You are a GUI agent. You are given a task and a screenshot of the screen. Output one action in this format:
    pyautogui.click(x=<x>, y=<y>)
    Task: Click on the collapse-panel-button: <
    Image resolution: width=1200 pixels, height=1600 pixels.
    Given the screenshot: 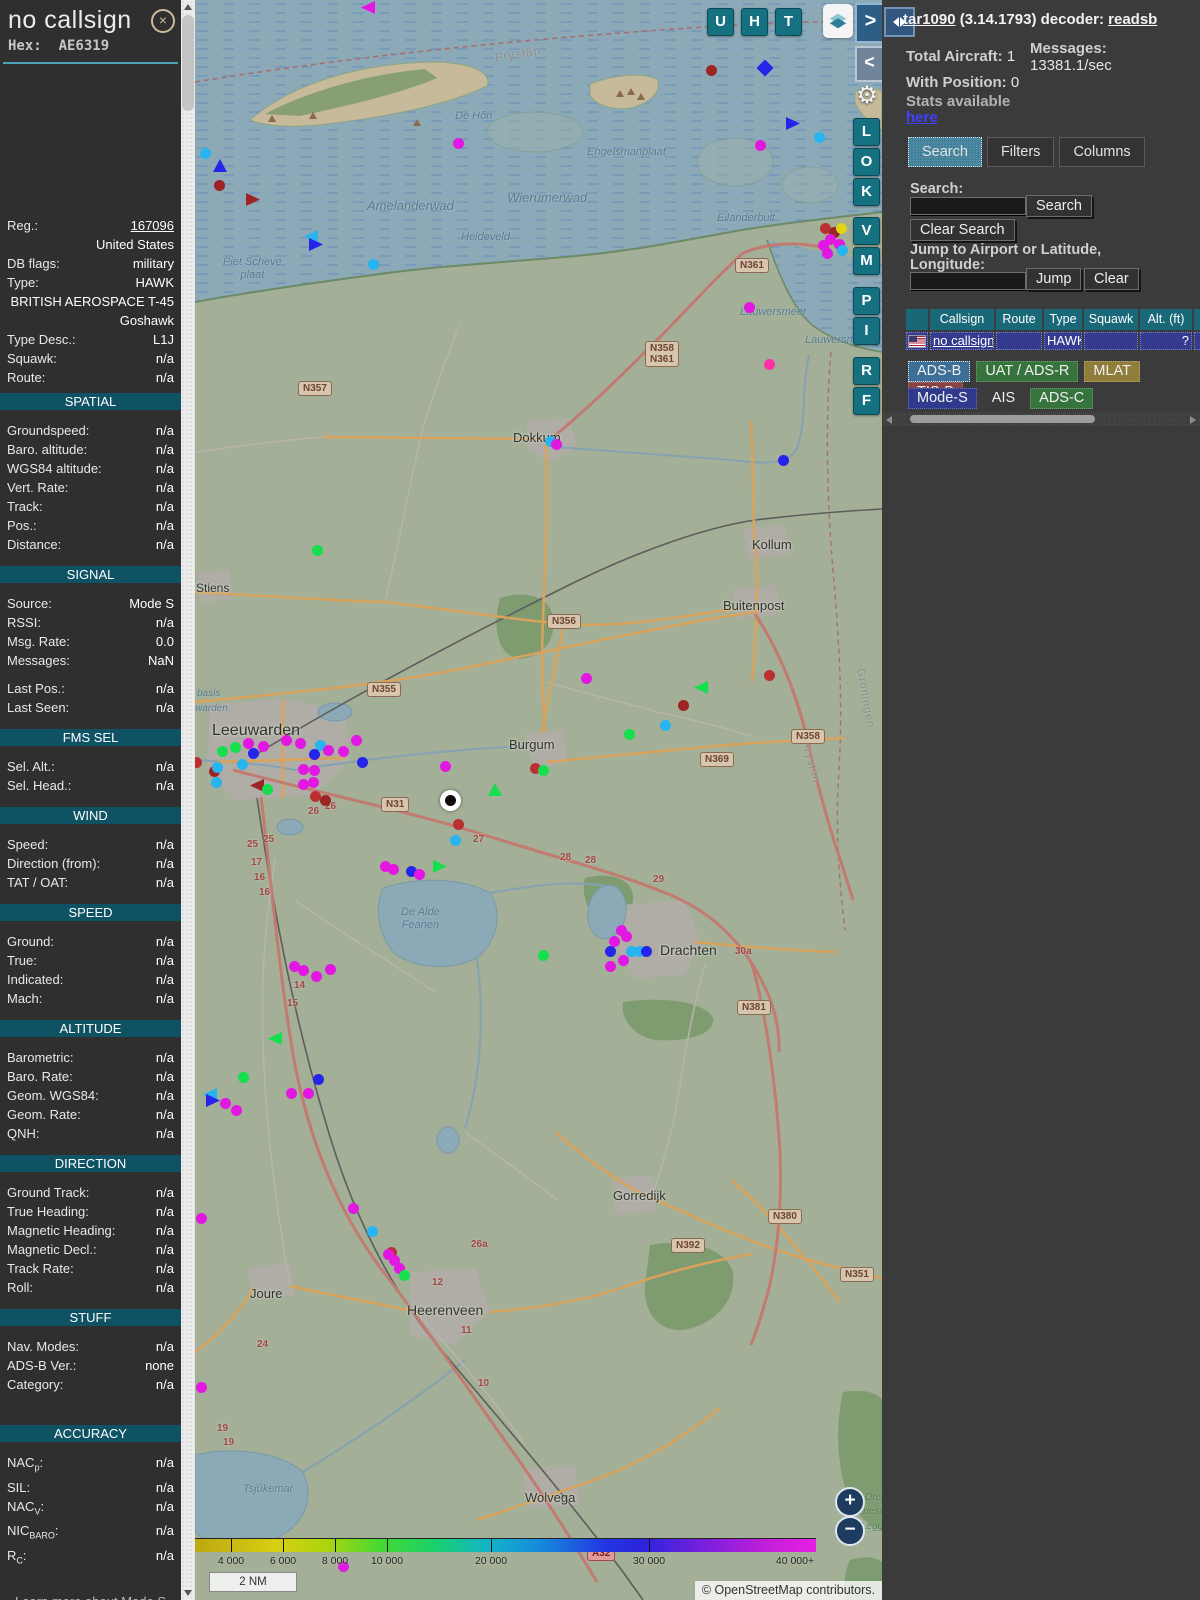 What is the action you would take?
    pyautogui.click(x=868, y=64)
    